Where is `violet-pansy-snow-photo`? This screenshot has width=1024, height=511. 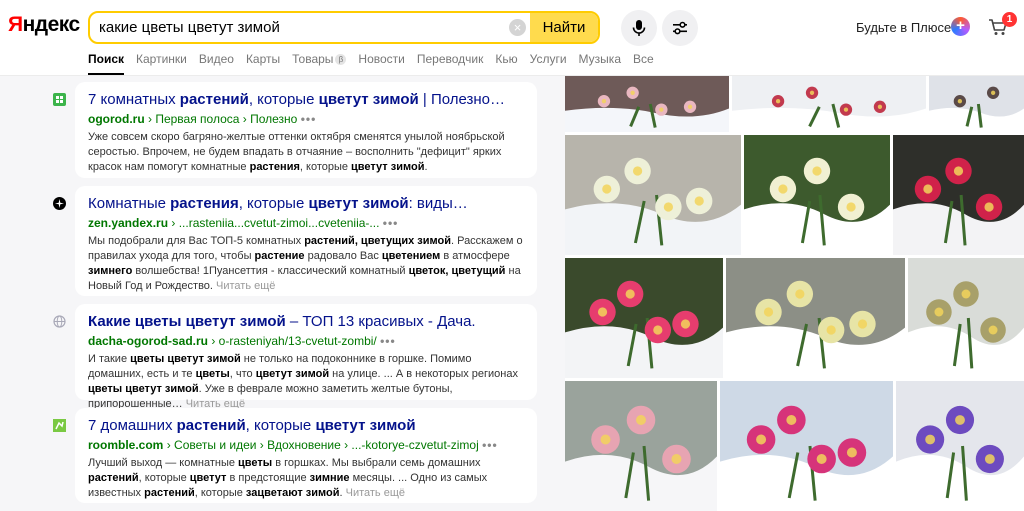 violet-pansy-snow-photo is located at coordinates (960, 446).